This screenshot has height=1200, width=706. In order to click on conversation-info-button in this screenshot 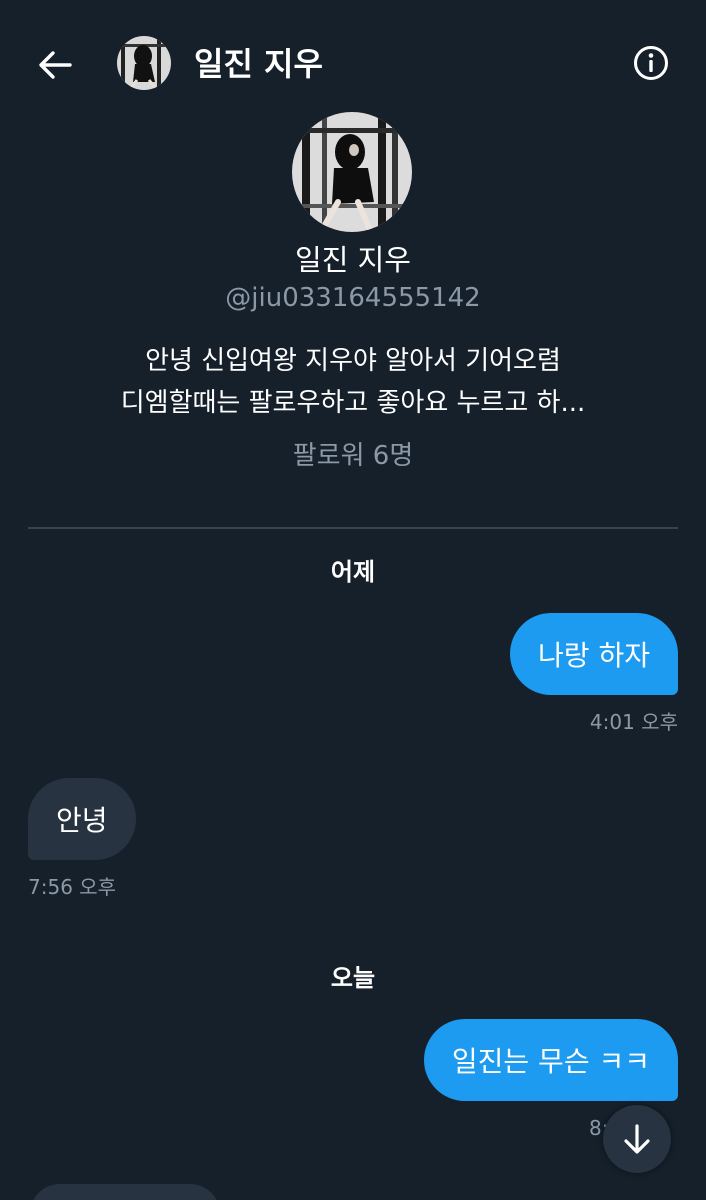, I will do `click(651, 63)`.